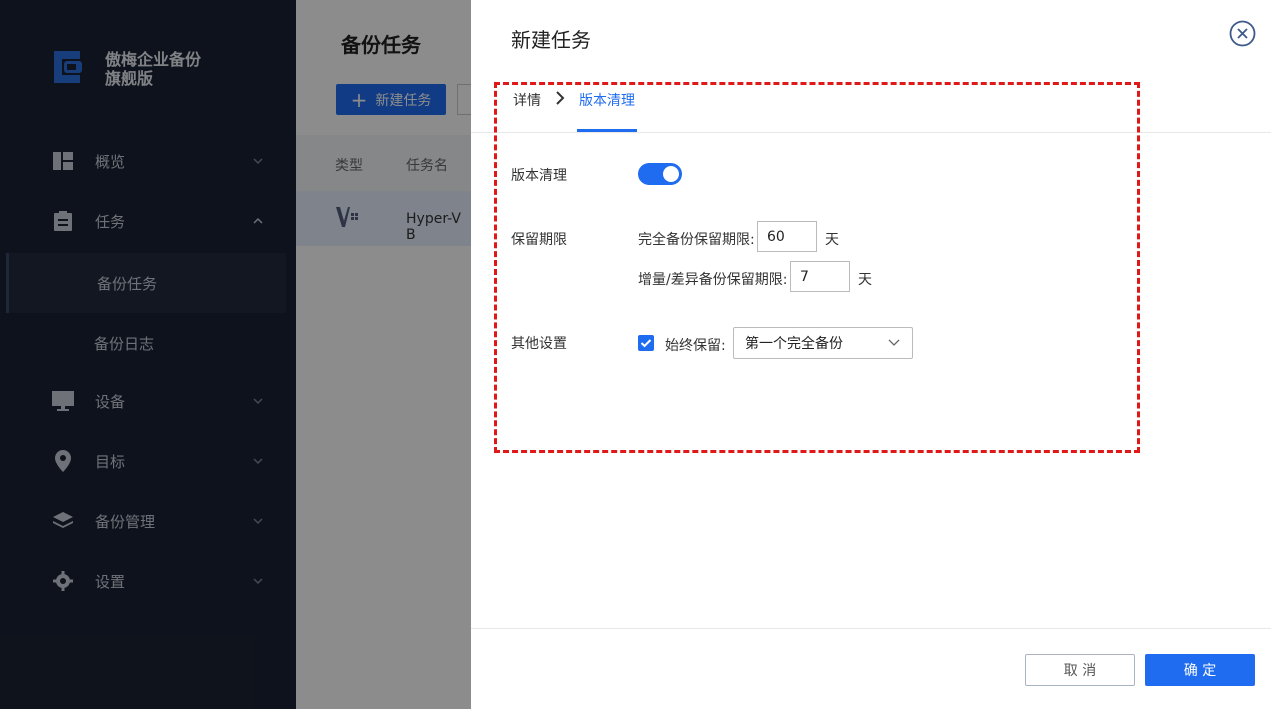  I want to click on always-keep-select: 第一个完全备份, so click(823, 343).